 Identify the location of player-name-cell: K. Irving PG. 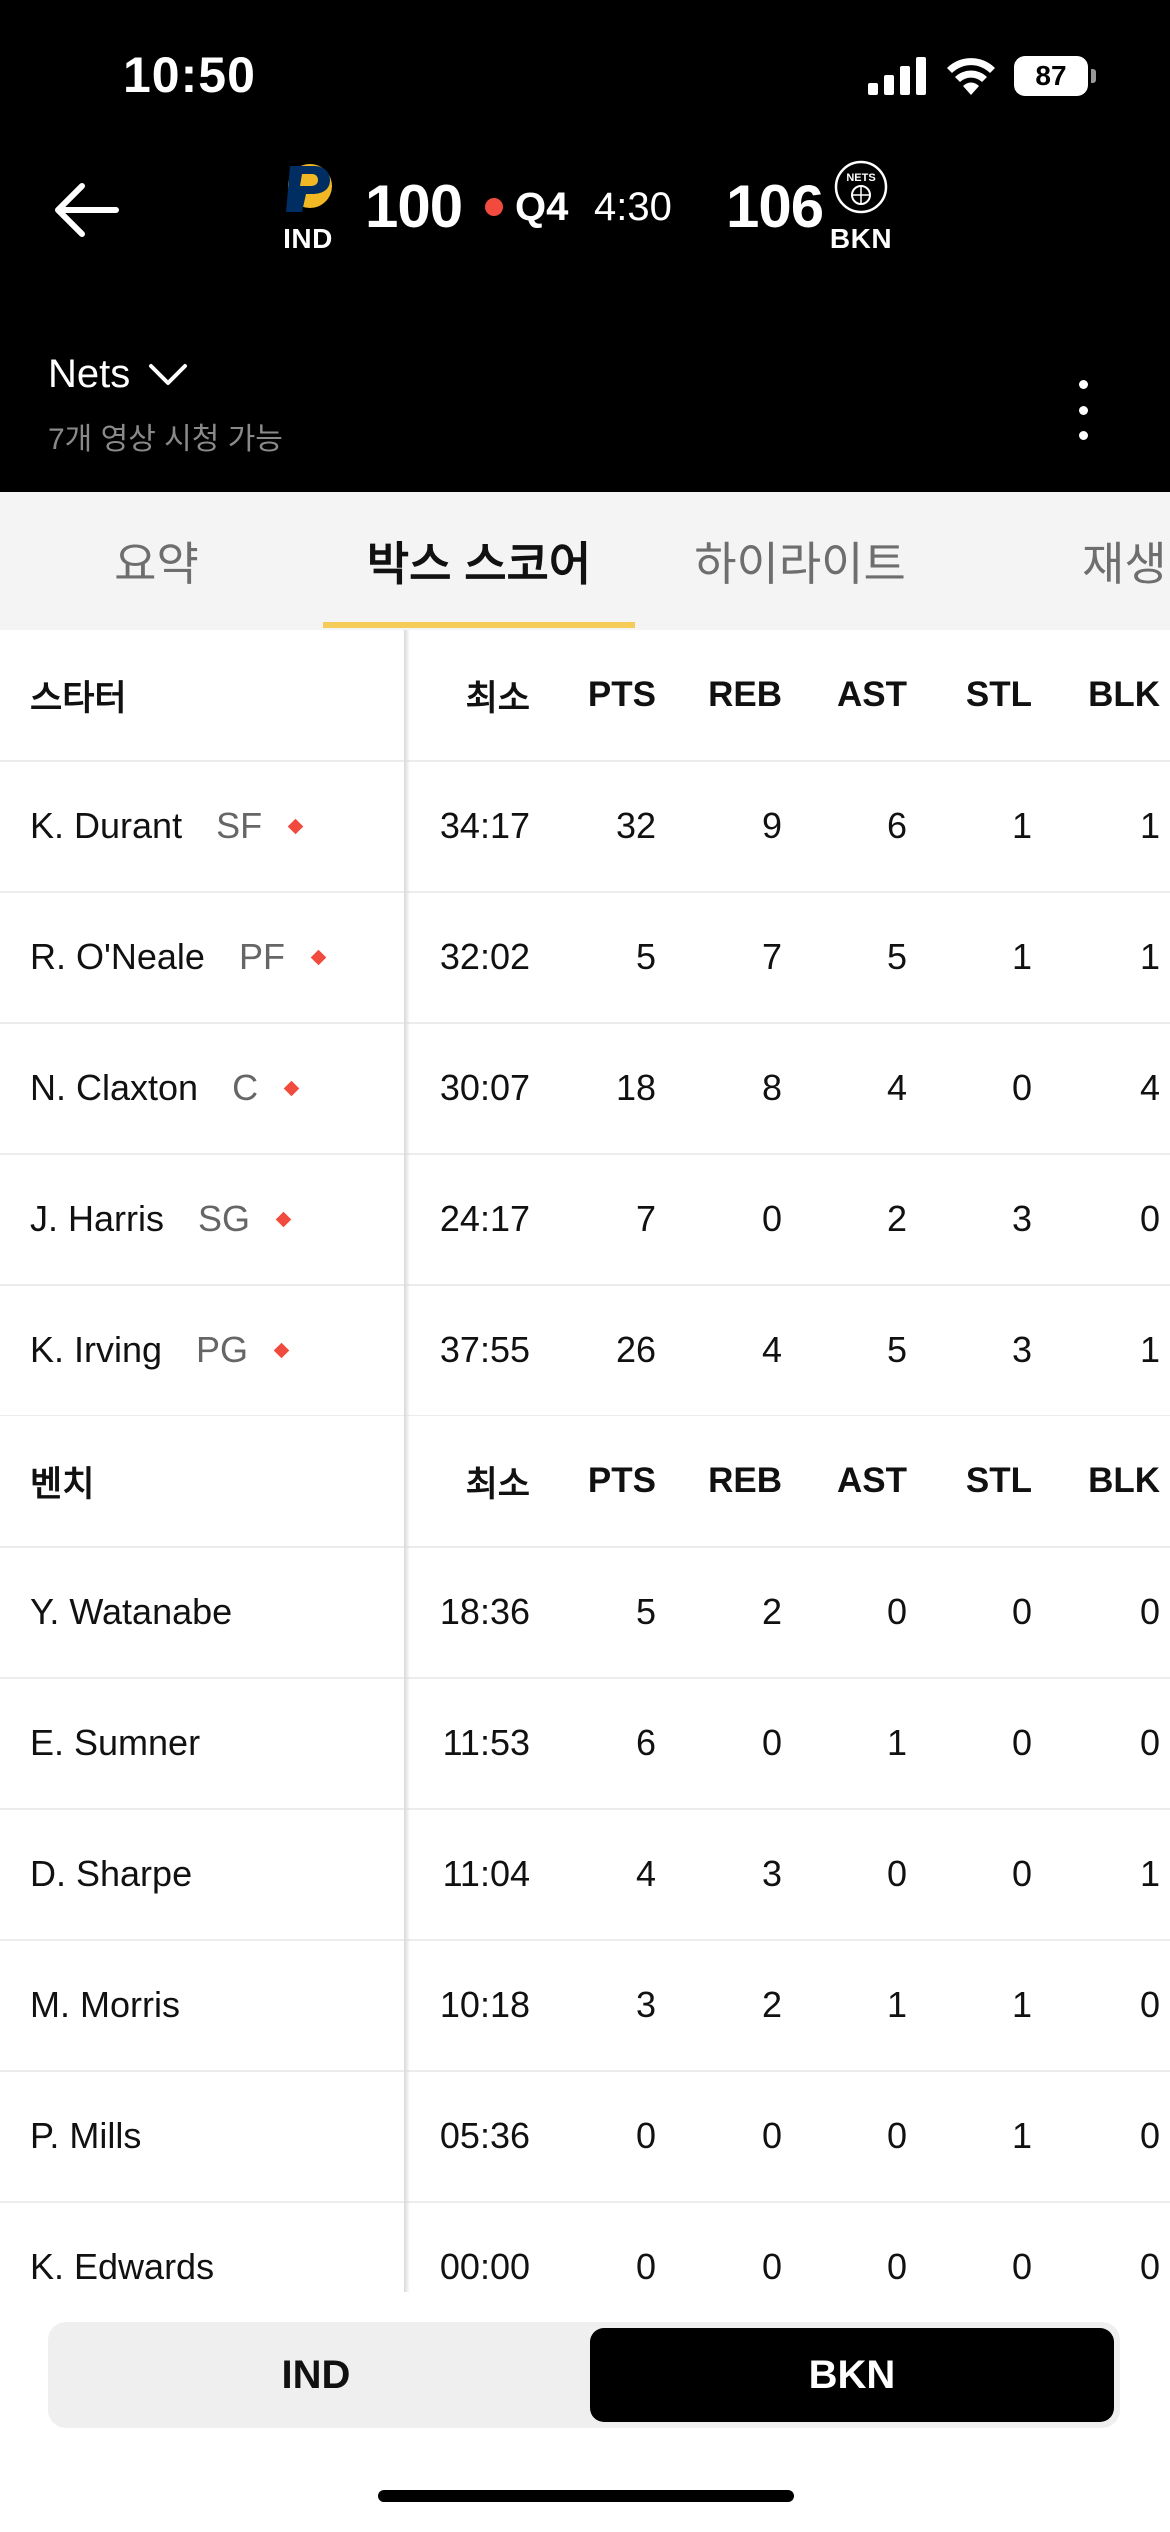
(160, 1350).